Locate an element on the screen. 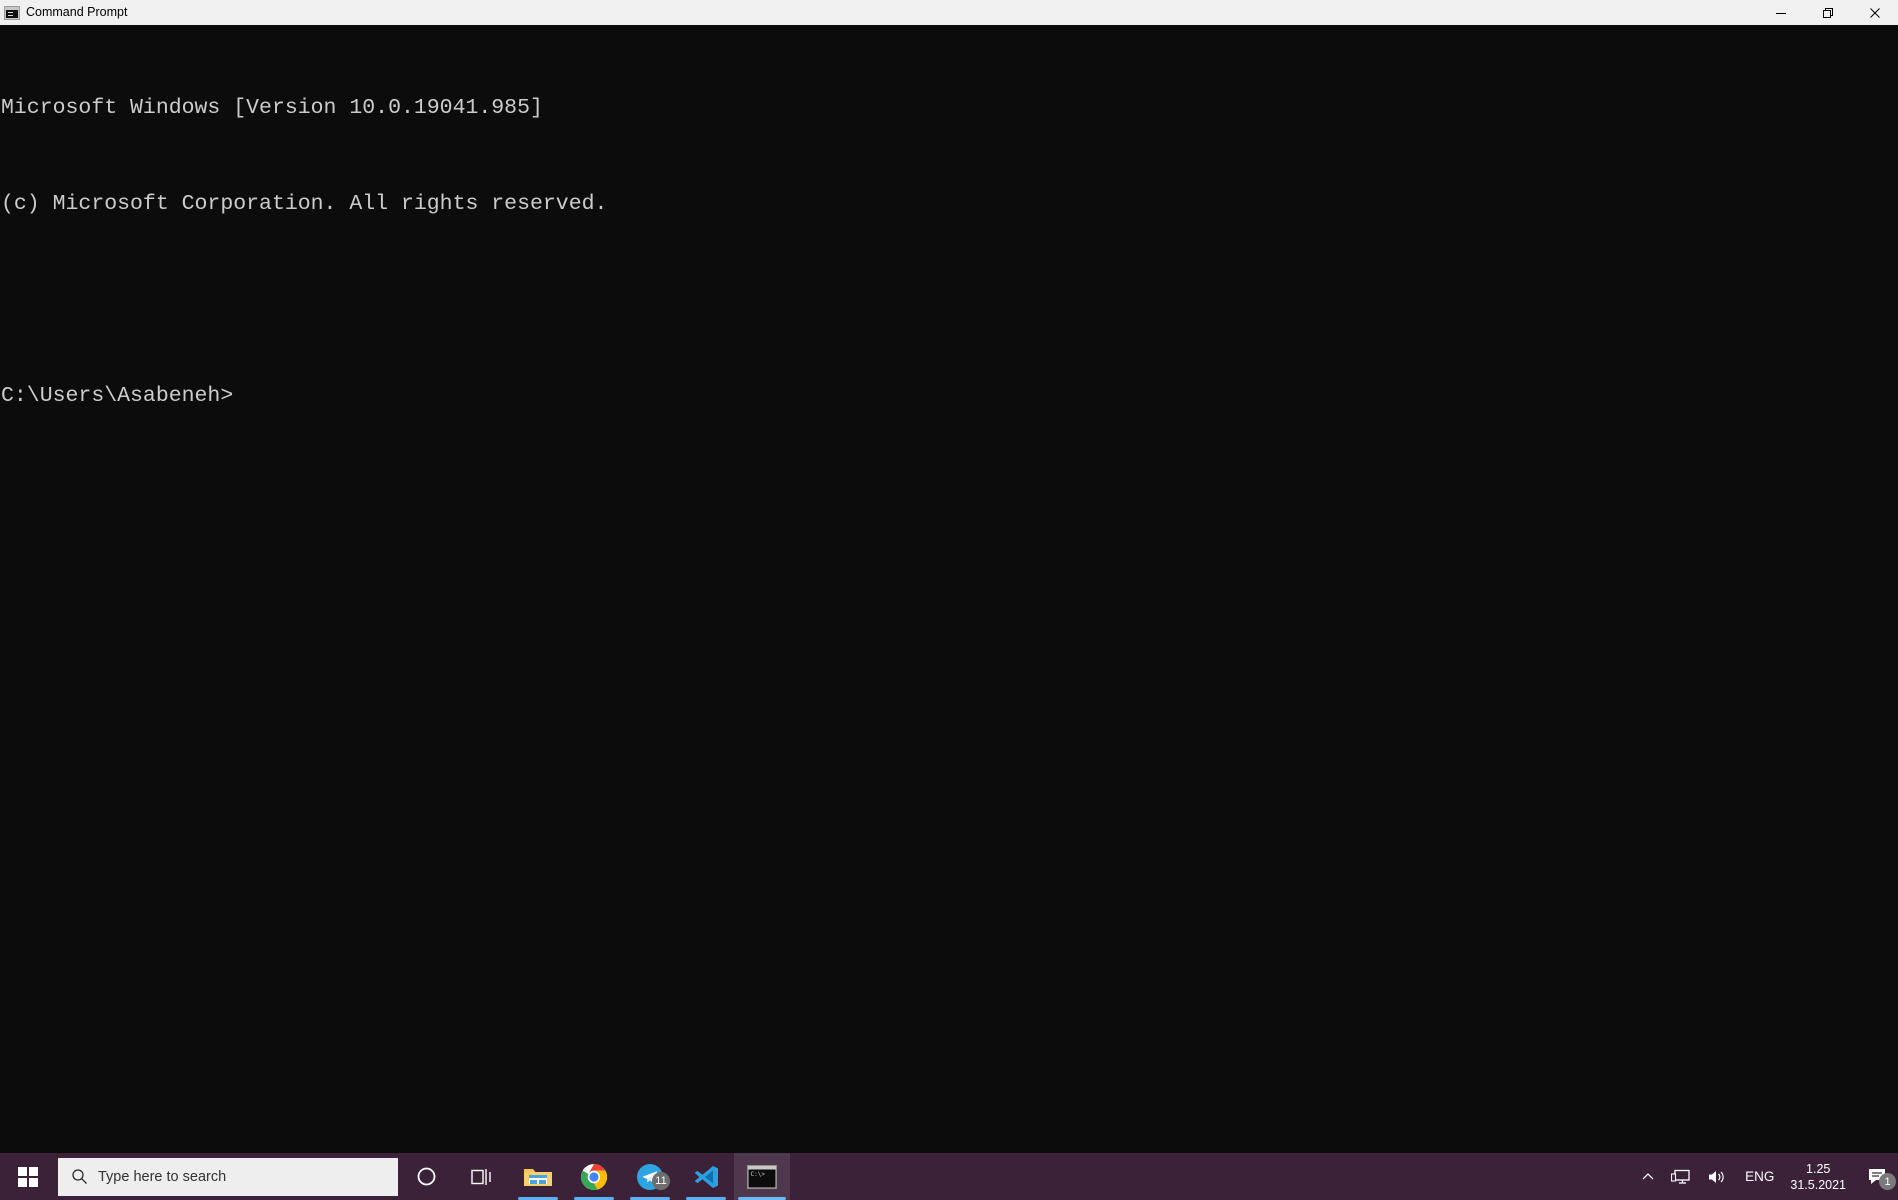  start-button is located at coordinates (28, 1176).